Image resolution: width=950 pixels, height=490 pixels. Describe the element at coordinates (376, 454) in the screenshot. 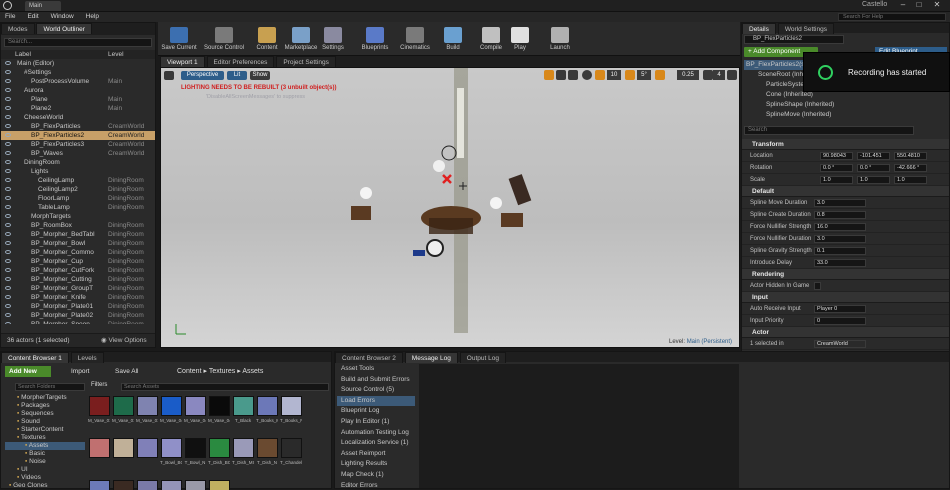

I see `log-category-item: Asset Reimport` at that location.